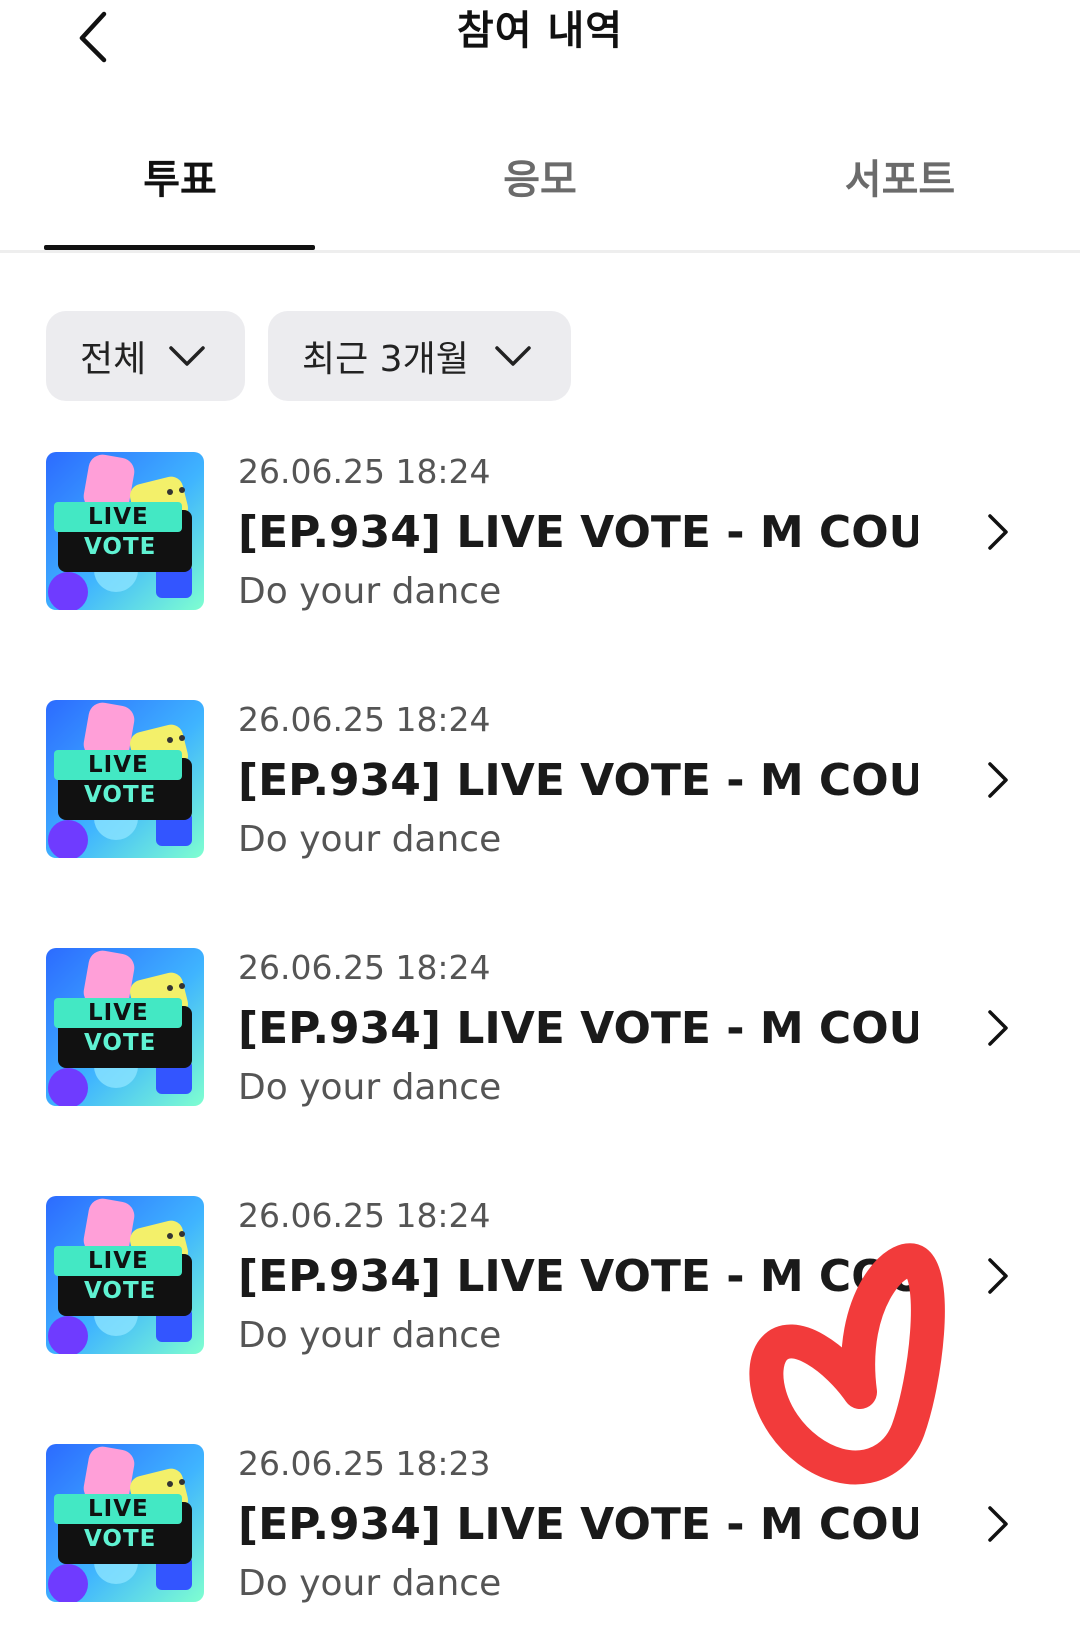  What do you see at coordinates (540, 180) in the screenshot?
I see `tab-entry: 응모` at bounding box center [540, 180].